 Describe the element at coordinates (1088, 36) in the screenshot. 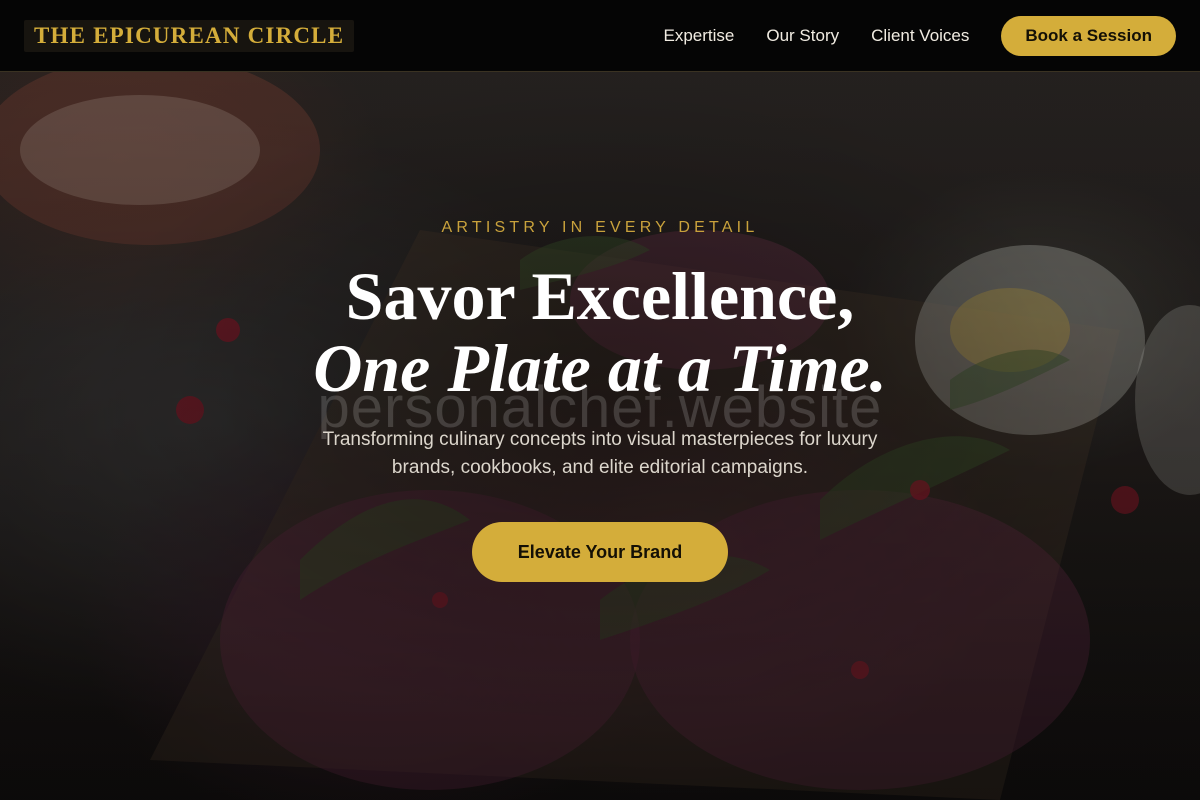

I see `book-session-button: Book a Session` at that location.